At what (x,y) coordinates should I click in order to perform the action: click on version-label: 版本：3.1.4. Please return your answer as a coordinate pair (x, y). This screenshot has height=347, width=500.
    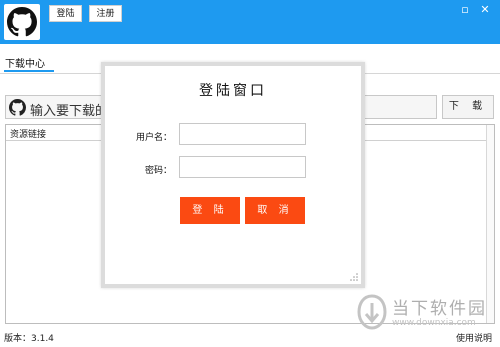
    Looking at the image, I should click on (29, 339).